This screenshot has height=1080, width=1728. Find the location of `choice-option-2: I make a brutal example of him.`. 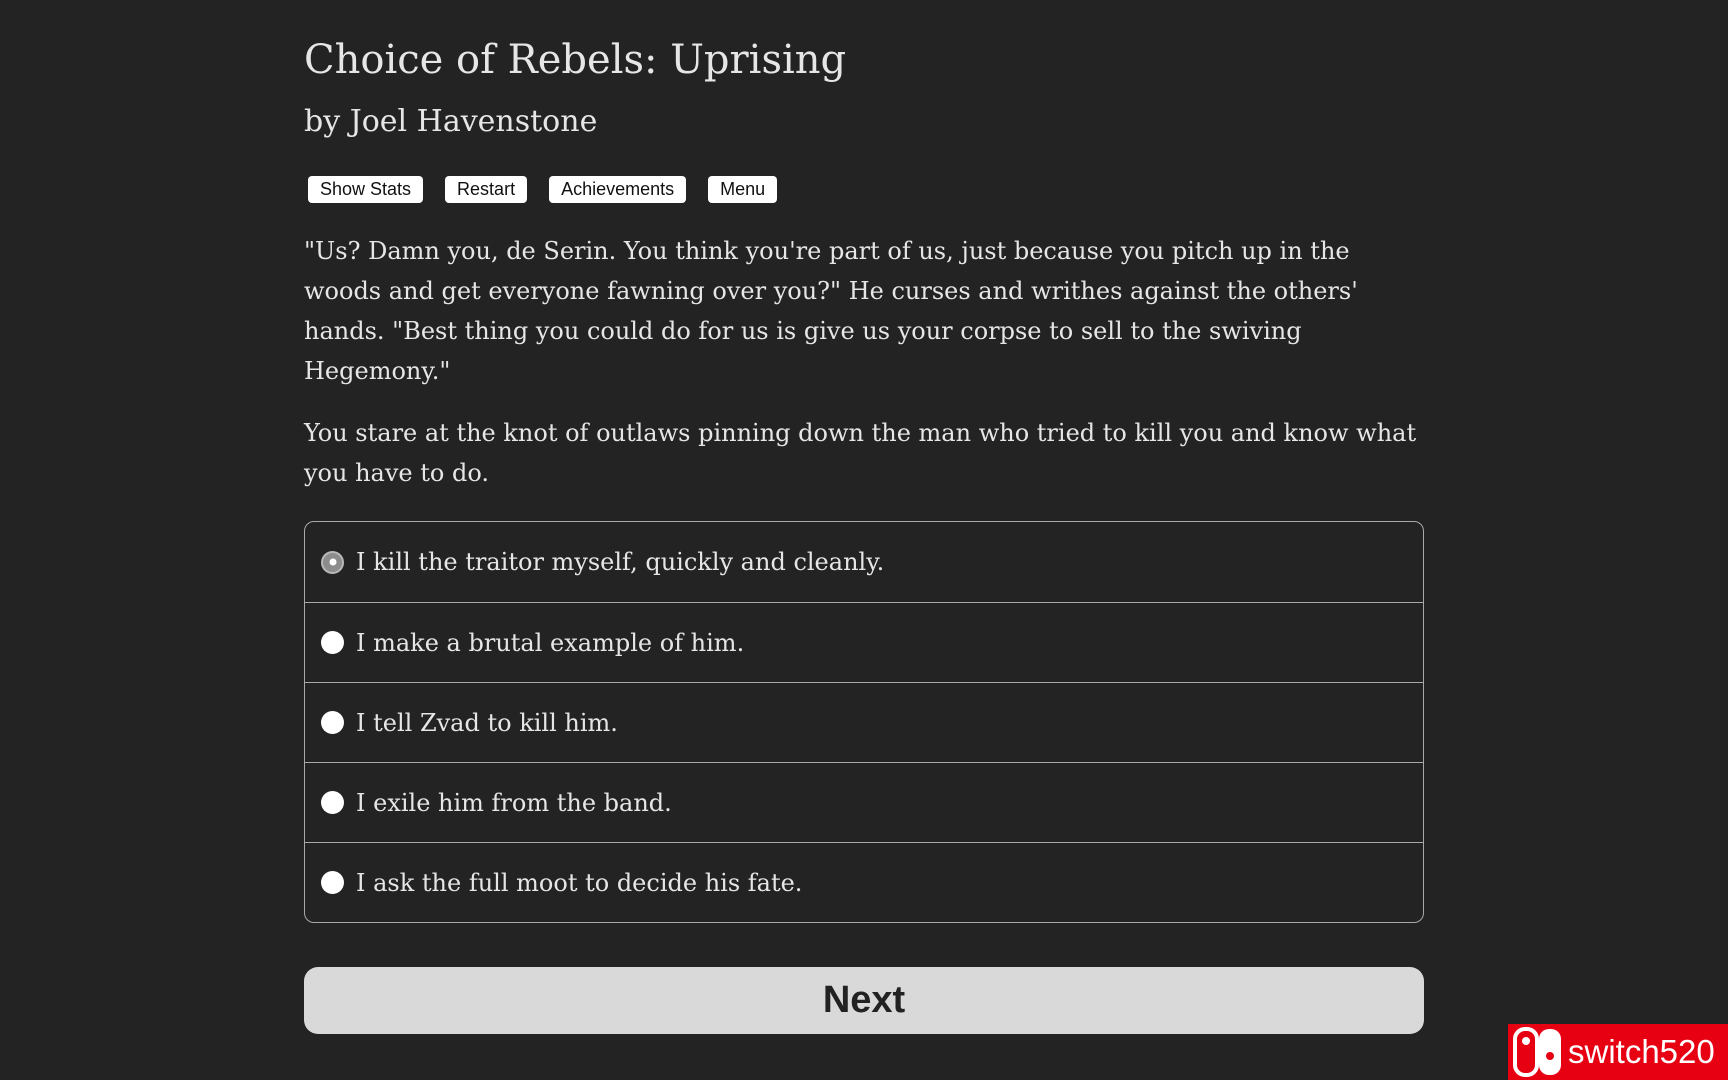

choice-option-2: I make a brutal example of him. is located at coordinates (864, 642).